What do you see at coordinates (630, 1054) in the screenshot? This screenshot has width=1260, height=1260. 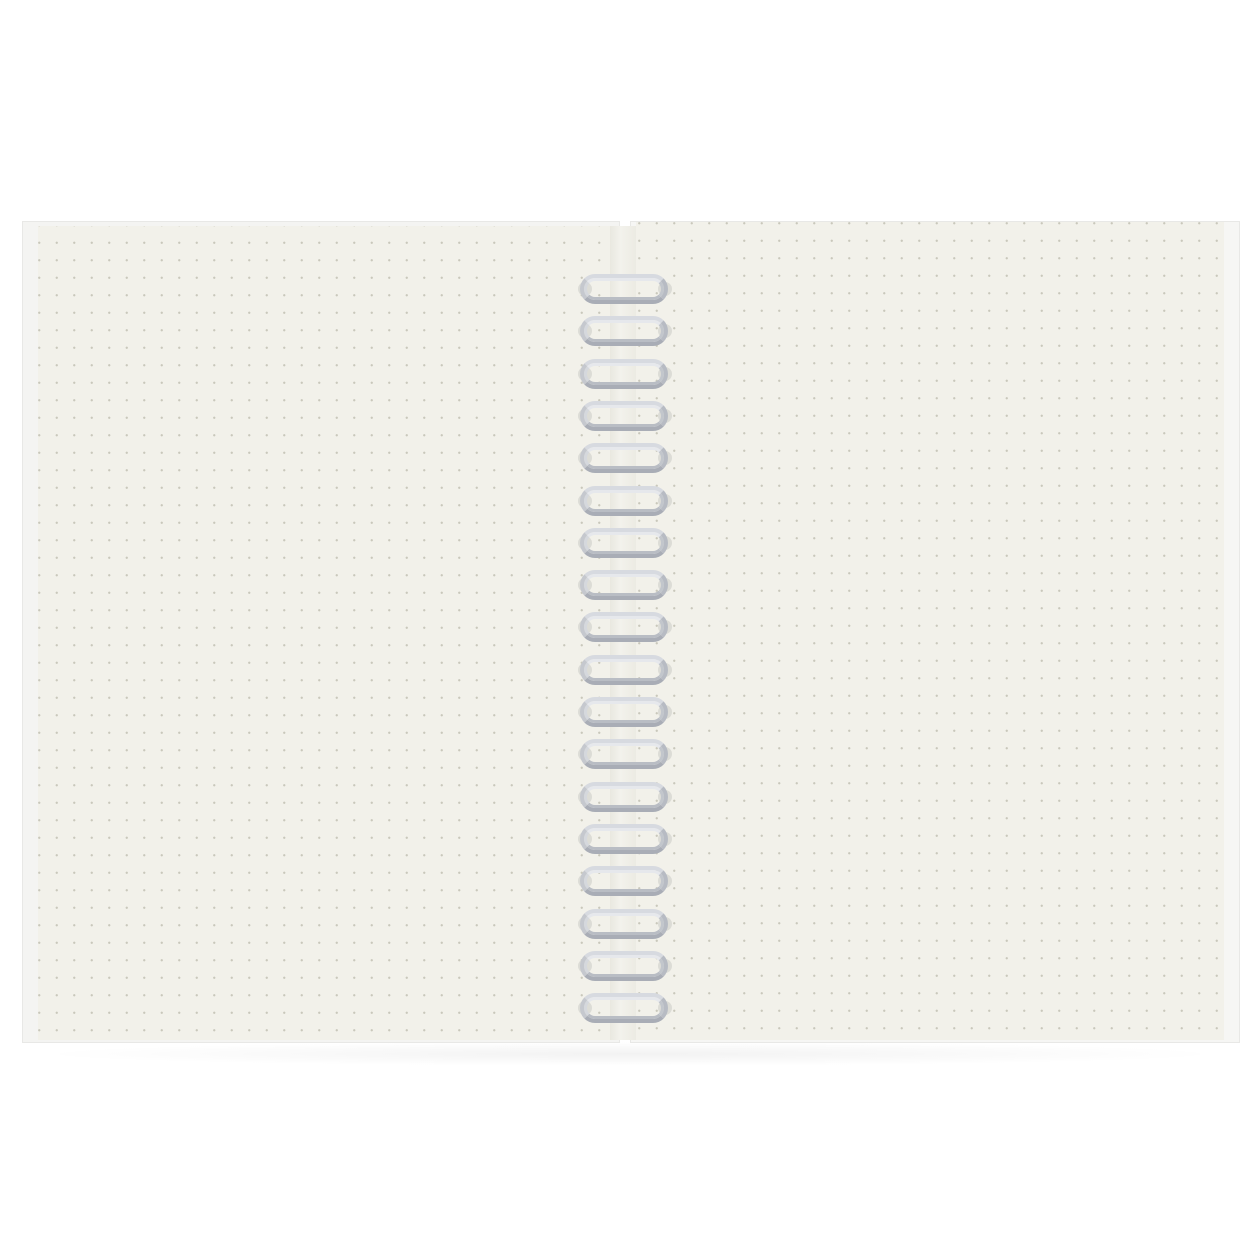 I see `notebook-shadow` at bounding box center [630, 1054].